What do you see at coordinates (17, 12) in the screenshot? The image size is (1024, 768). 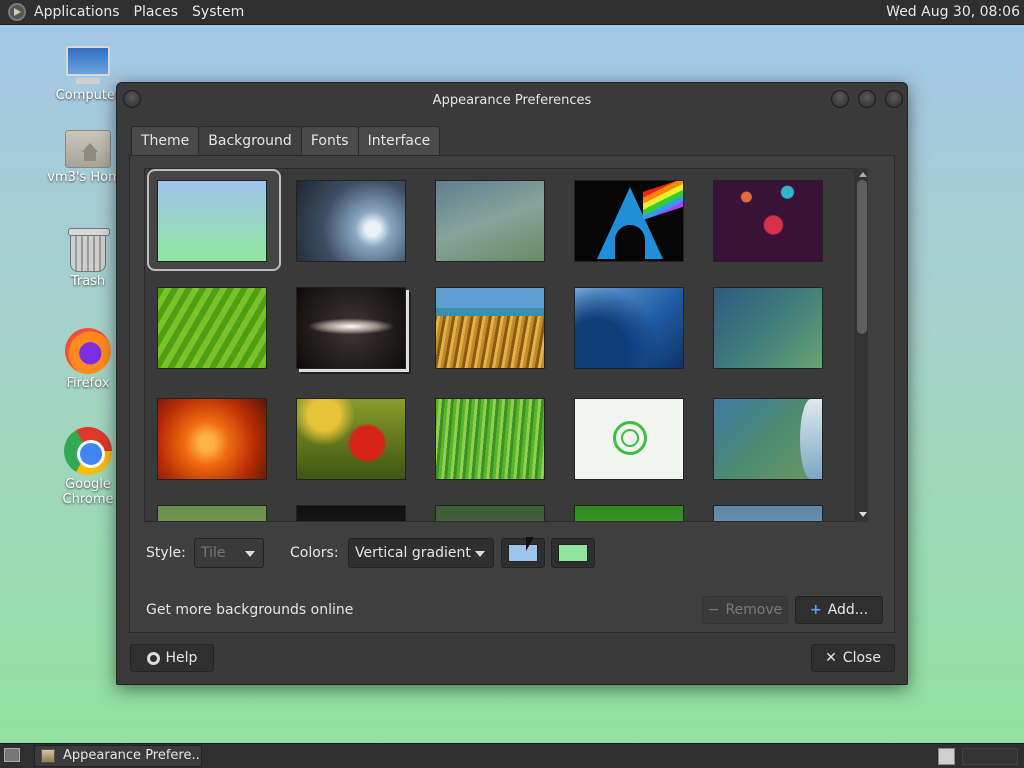 I see `main-menu-logo-icon` at bounding box center [17, 12].